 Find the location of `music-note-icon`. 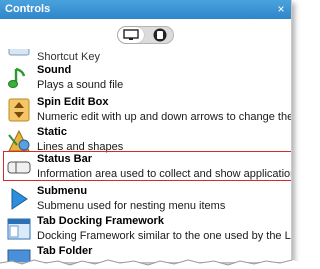

music-note-icon is located at coordinates (19, 78).